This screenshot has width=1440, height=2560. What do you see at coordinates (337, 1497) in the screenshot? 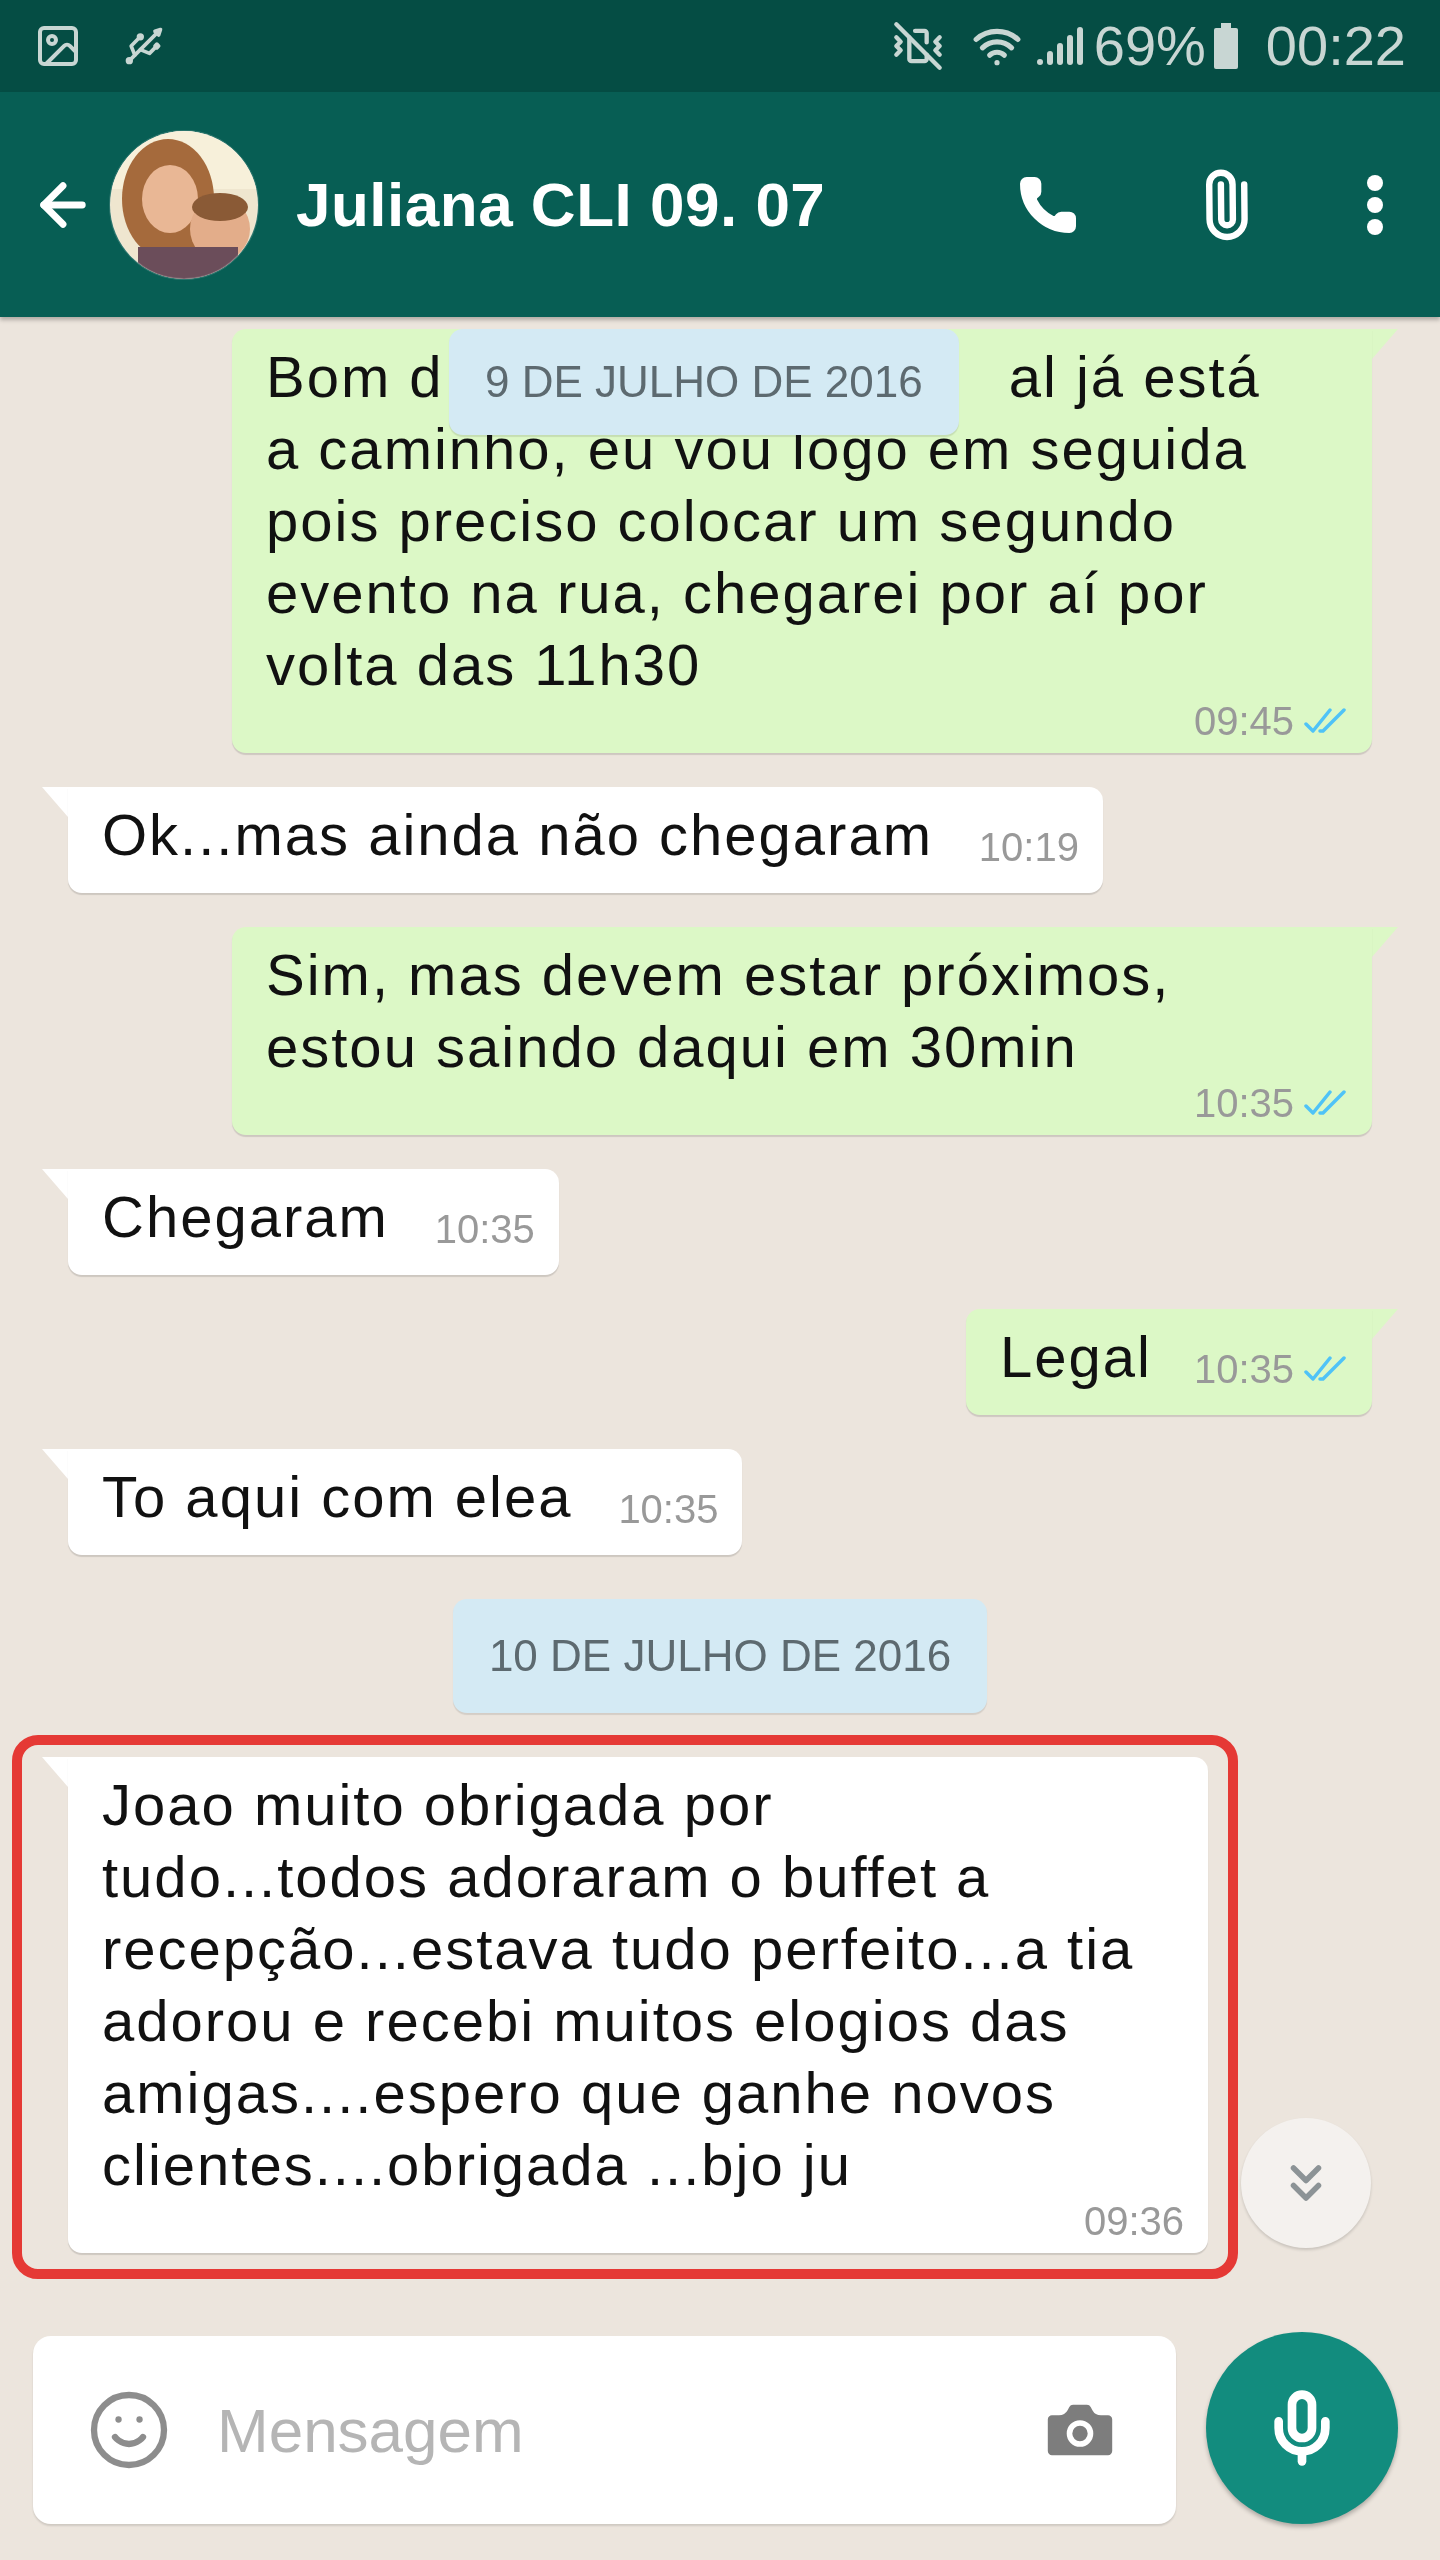
I see `message-text: To aqui com elea` at bounding box center [337, 1497].